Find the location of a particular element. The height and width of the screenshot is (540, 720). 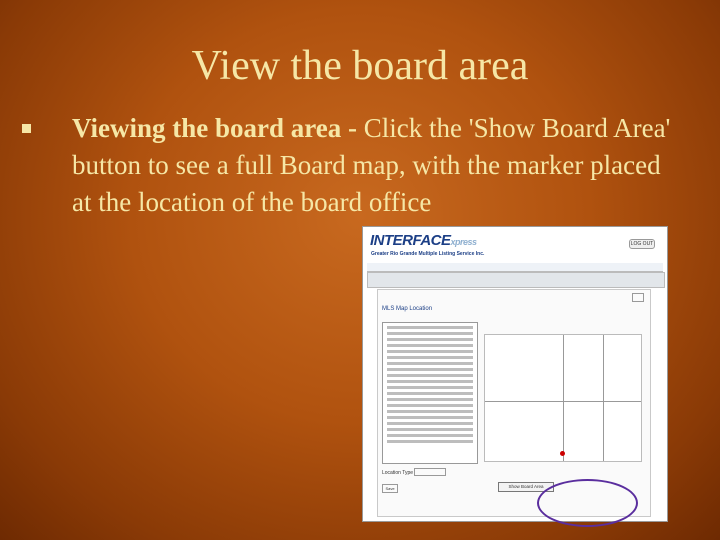

slide-title: View the board area is located at coordinates (360, 66).